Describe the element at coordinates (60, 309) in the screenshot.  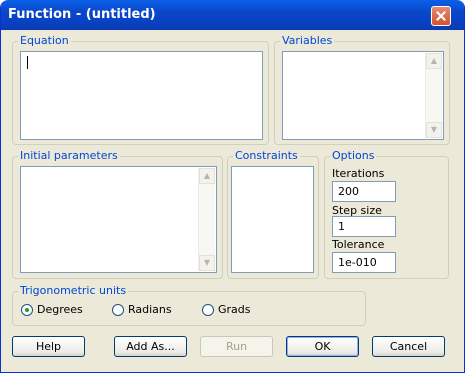
I see `degrees-label: Degrees` at that location.